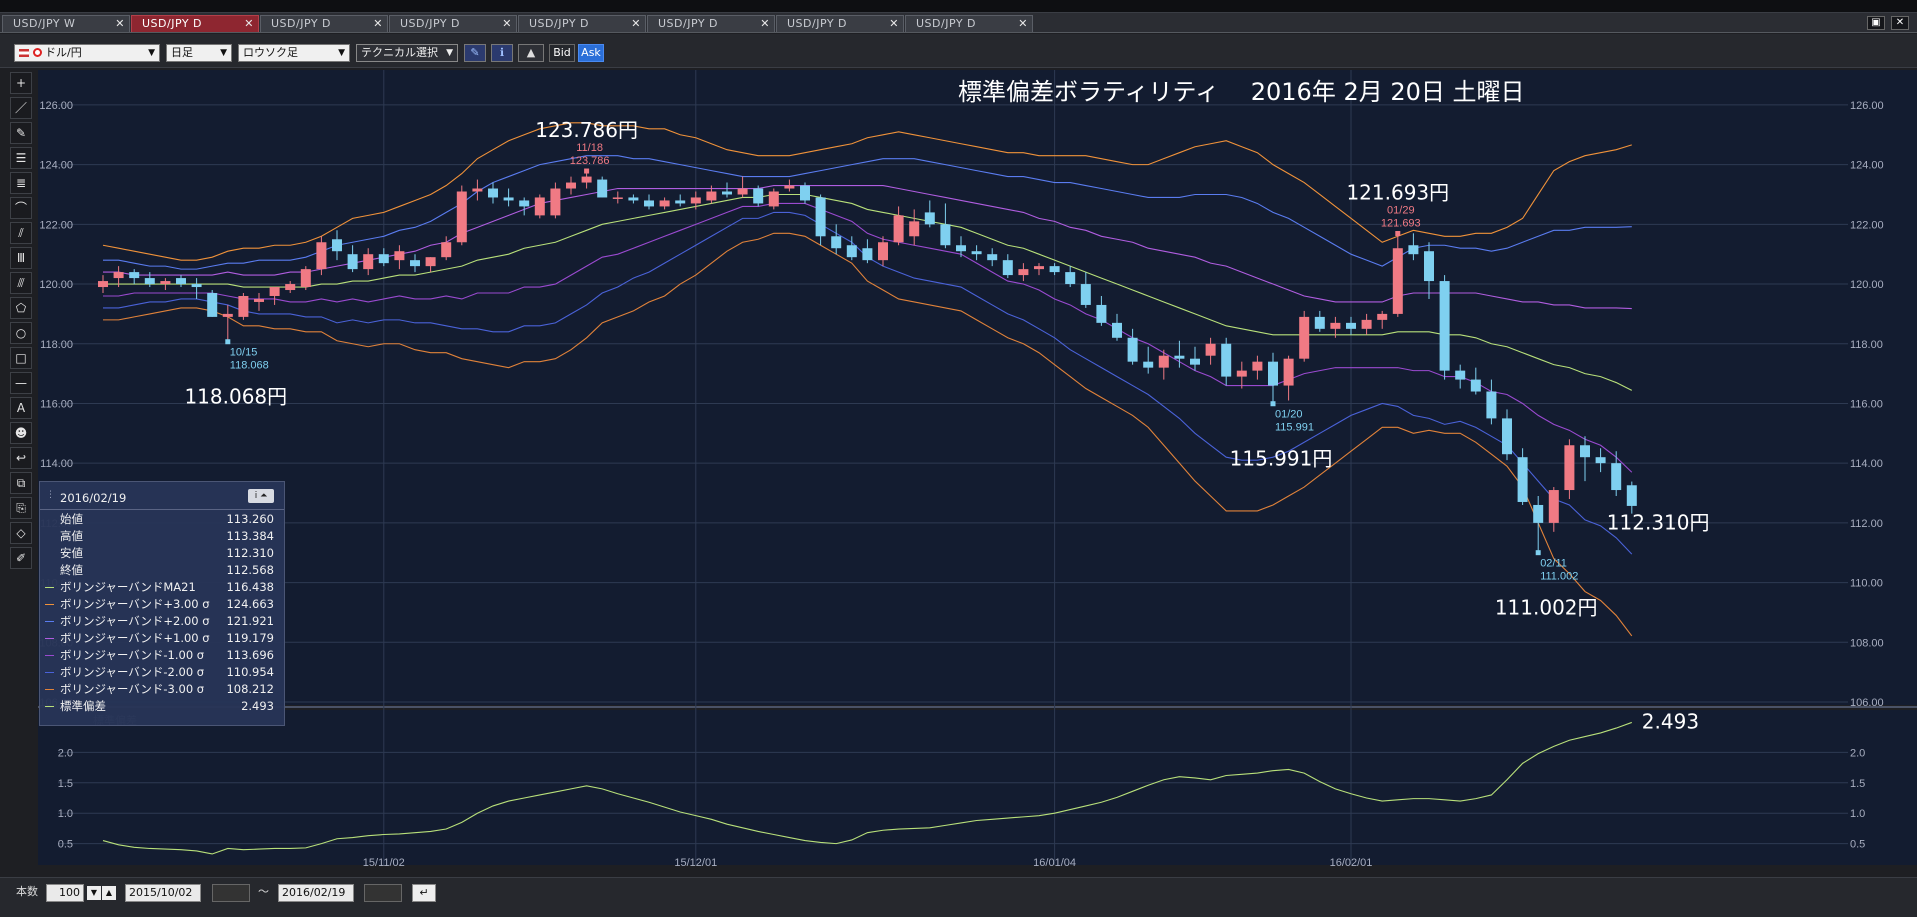  I want to click on drawing-tool-1-icon: +, so click(21, 83).